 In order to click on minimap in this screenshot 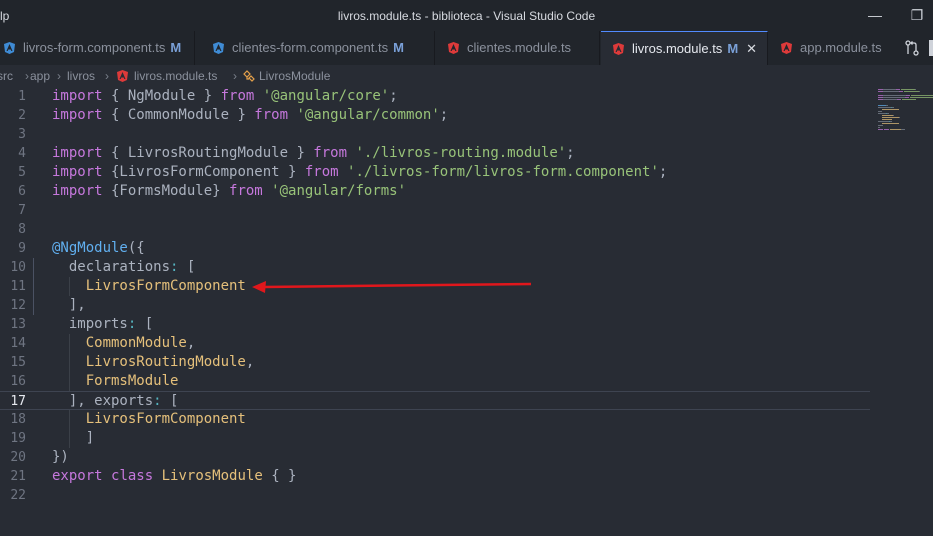, I will do `click(902, 311)`.